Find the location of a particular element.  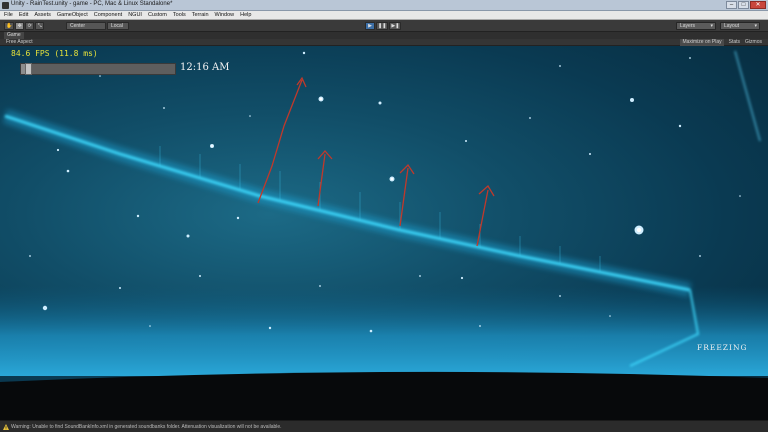

menu-tools: Tools is located at coordinates (179, 15).